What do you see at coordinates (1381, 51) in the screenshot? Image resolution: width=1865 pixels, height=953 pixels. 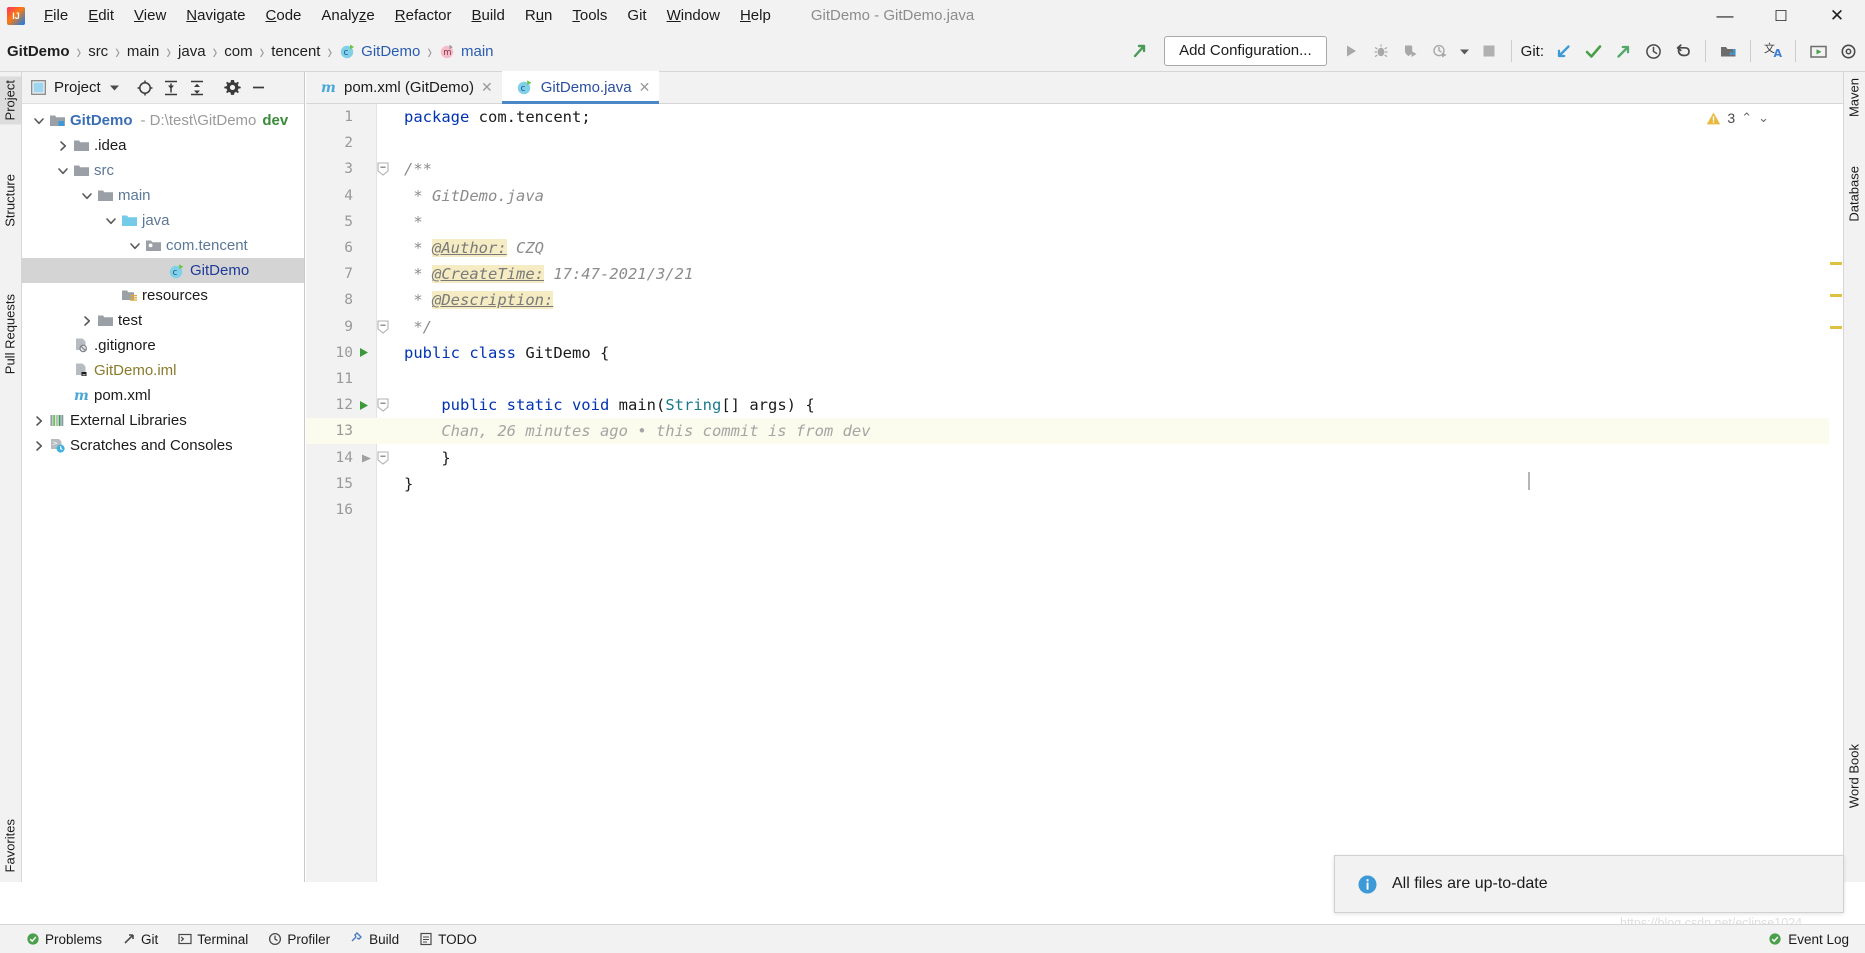 I see `debug-icon` at bounding box center [1381, 51].